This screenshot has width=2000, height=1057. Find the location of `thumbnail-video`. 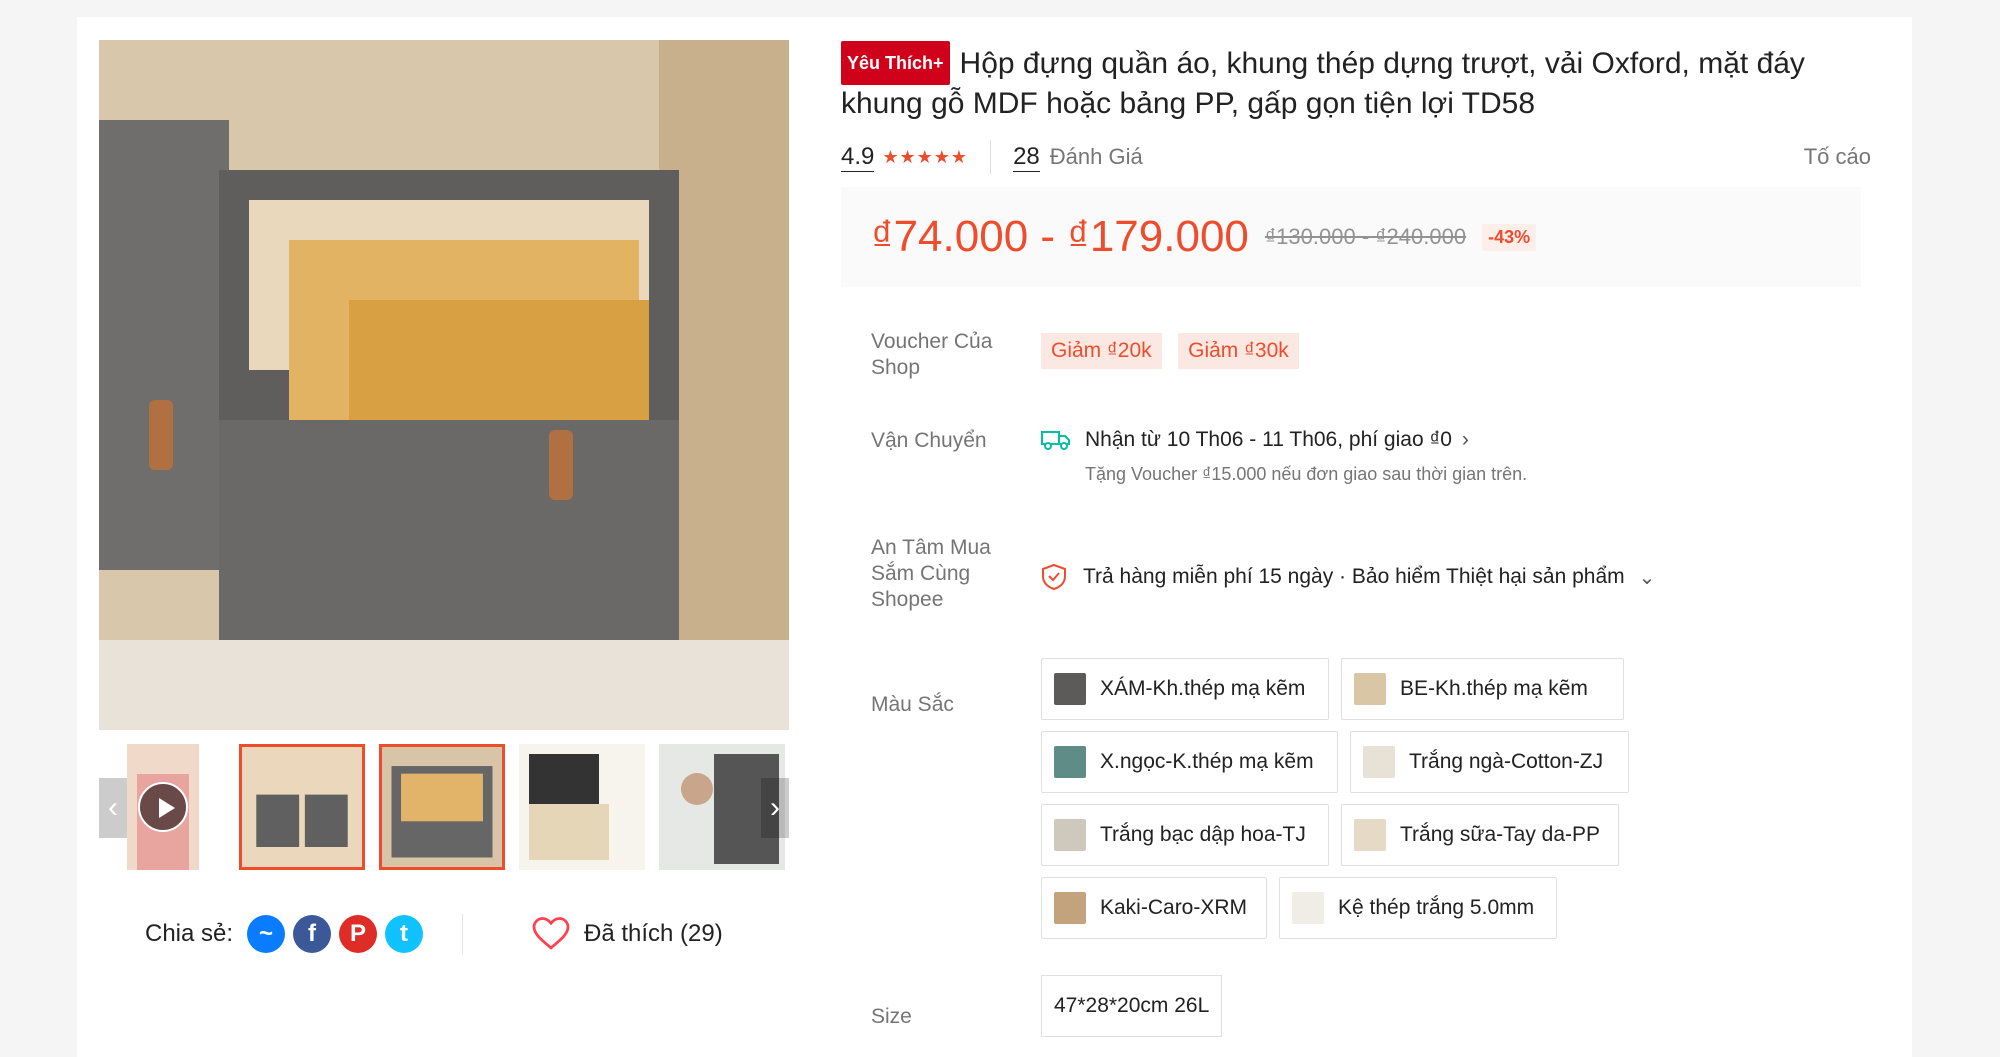

thumbnail-video is located at coordinates (163, 807).